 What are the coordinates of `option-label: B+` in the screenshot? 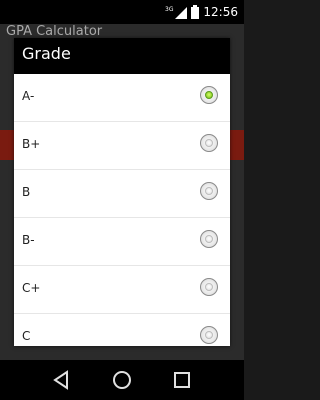 It's located at (31, 144).